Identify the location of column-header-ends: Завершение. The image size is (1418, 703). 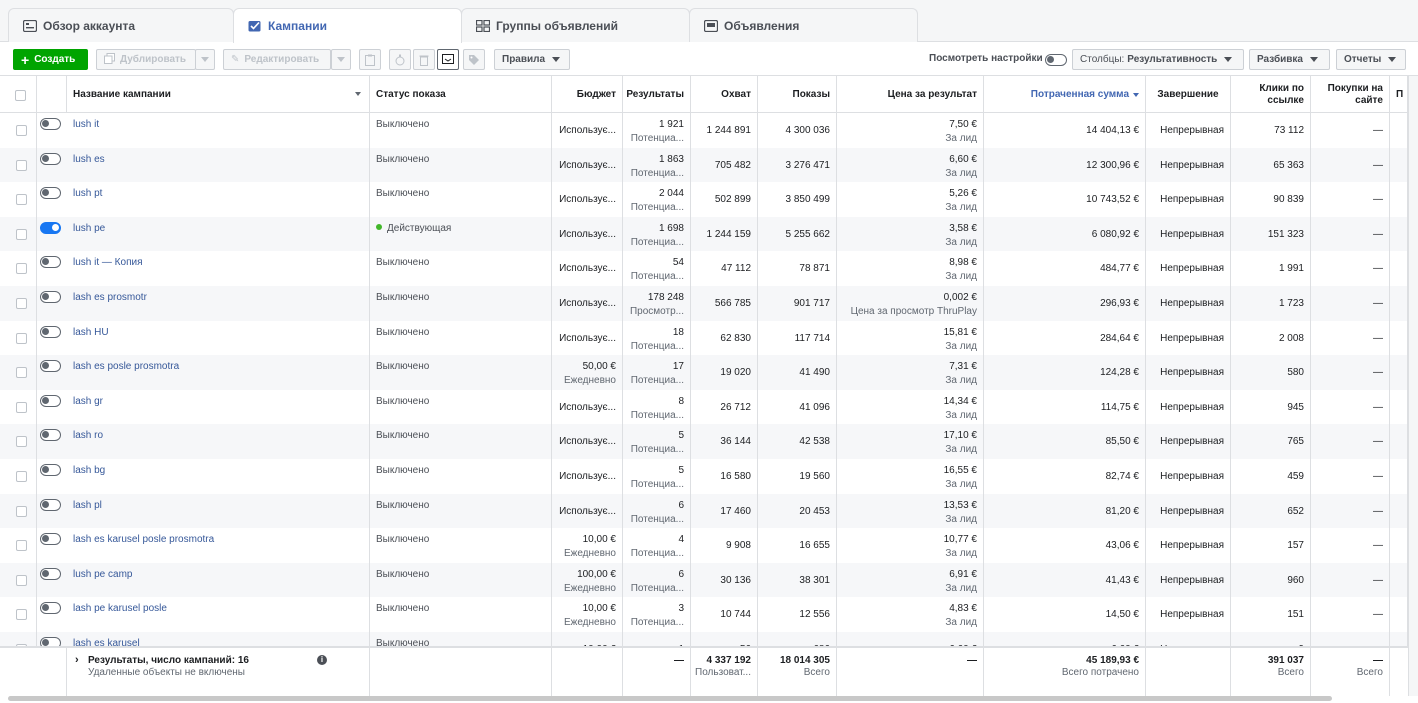
(1188, 94).